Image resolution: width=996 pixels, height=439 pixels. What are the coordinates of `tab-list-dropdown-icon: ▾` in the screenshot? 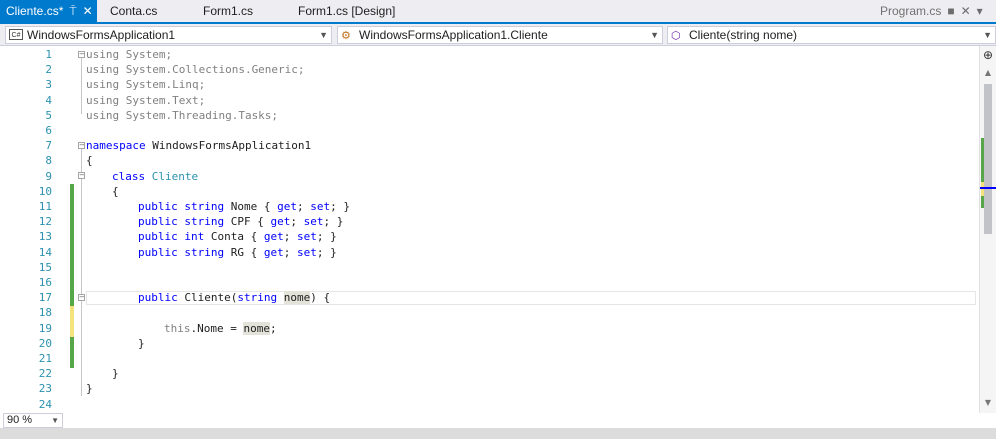 It's located at (980, 11).